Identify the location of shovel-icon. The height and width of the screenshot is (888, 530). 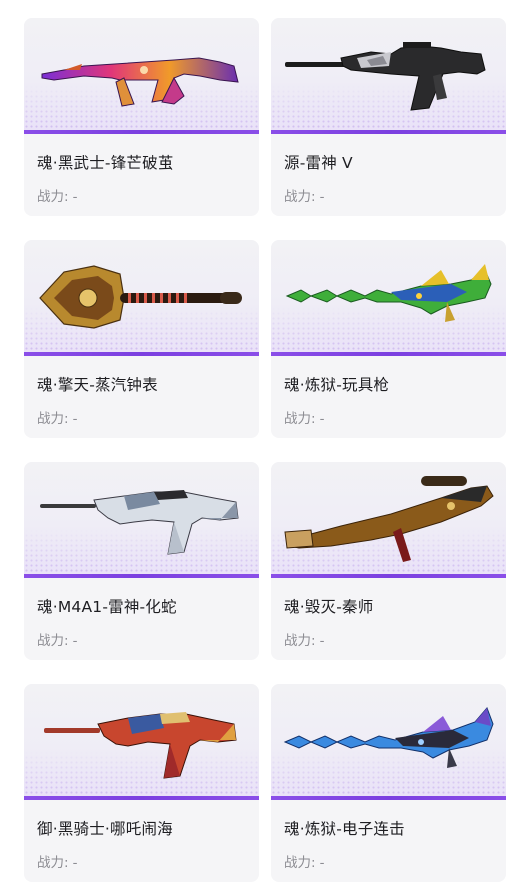
(140, 297).